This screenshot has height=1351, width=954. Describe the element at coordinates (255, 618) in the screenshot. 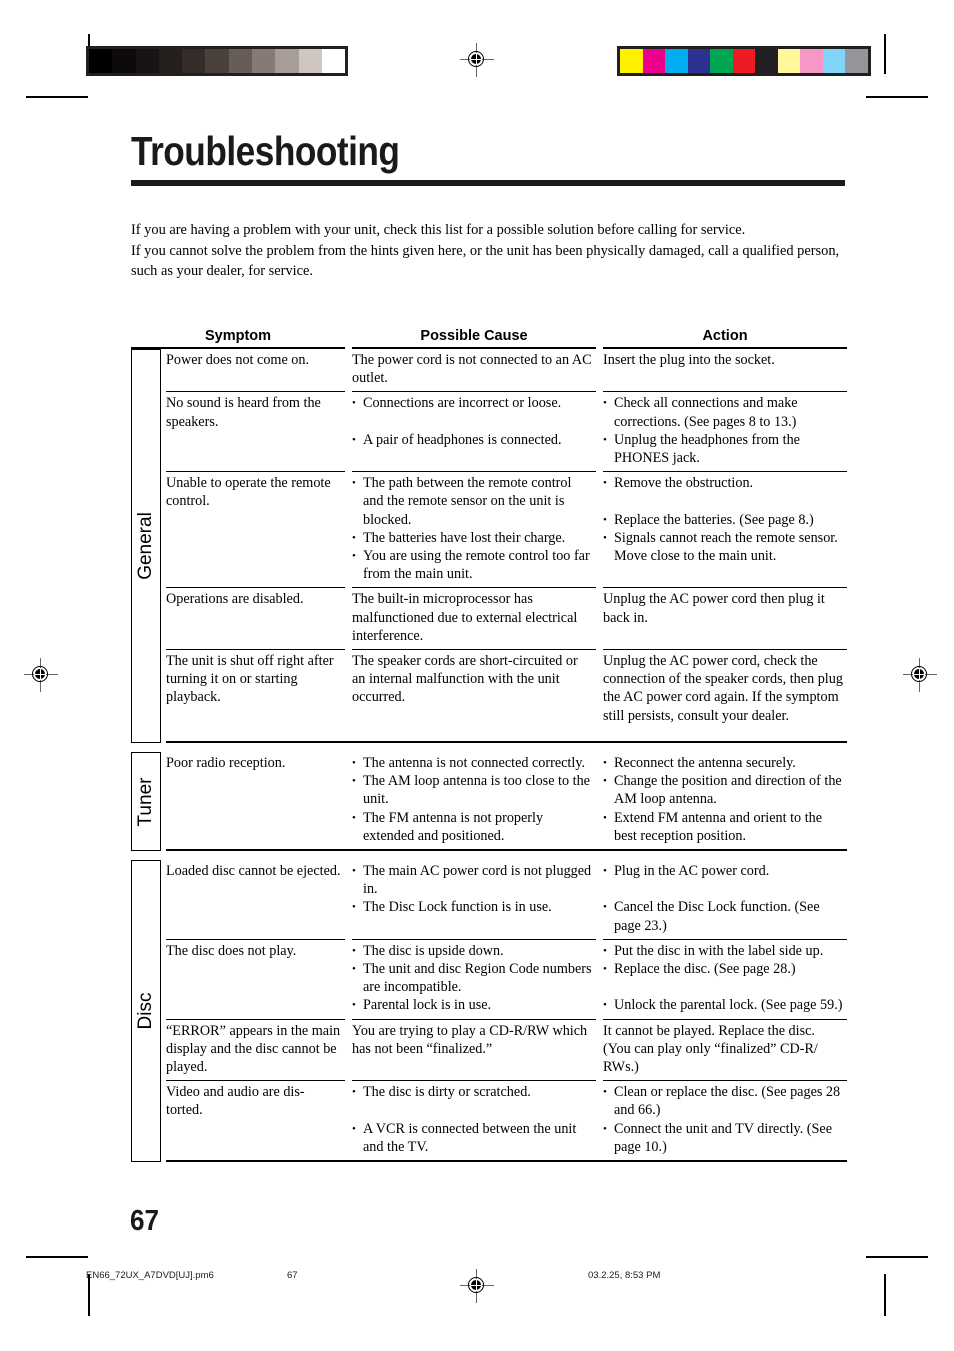

I see `cell-symptom: Operations are disabled.` at that location.